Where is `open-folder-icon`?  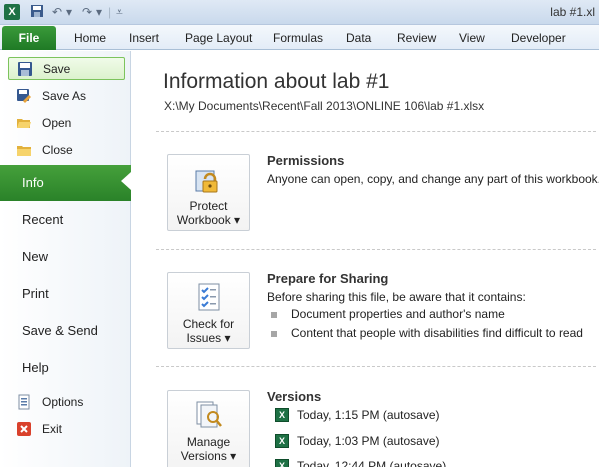
open-folder-icon is located at coordinates (24, 123).